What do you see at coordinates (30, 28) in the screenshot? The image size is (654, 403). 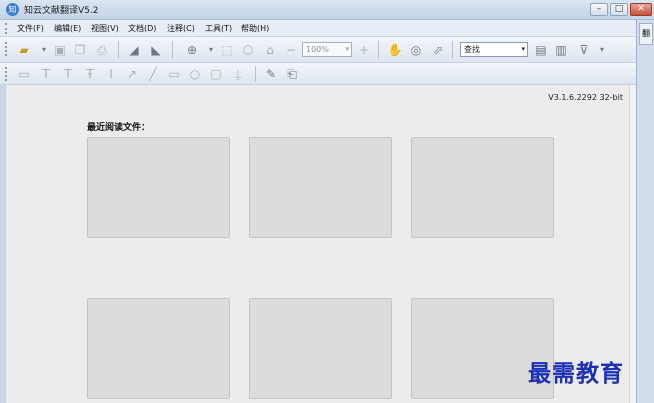 I see `menu-file: 文件(F)` at bounding box center [30, 28].